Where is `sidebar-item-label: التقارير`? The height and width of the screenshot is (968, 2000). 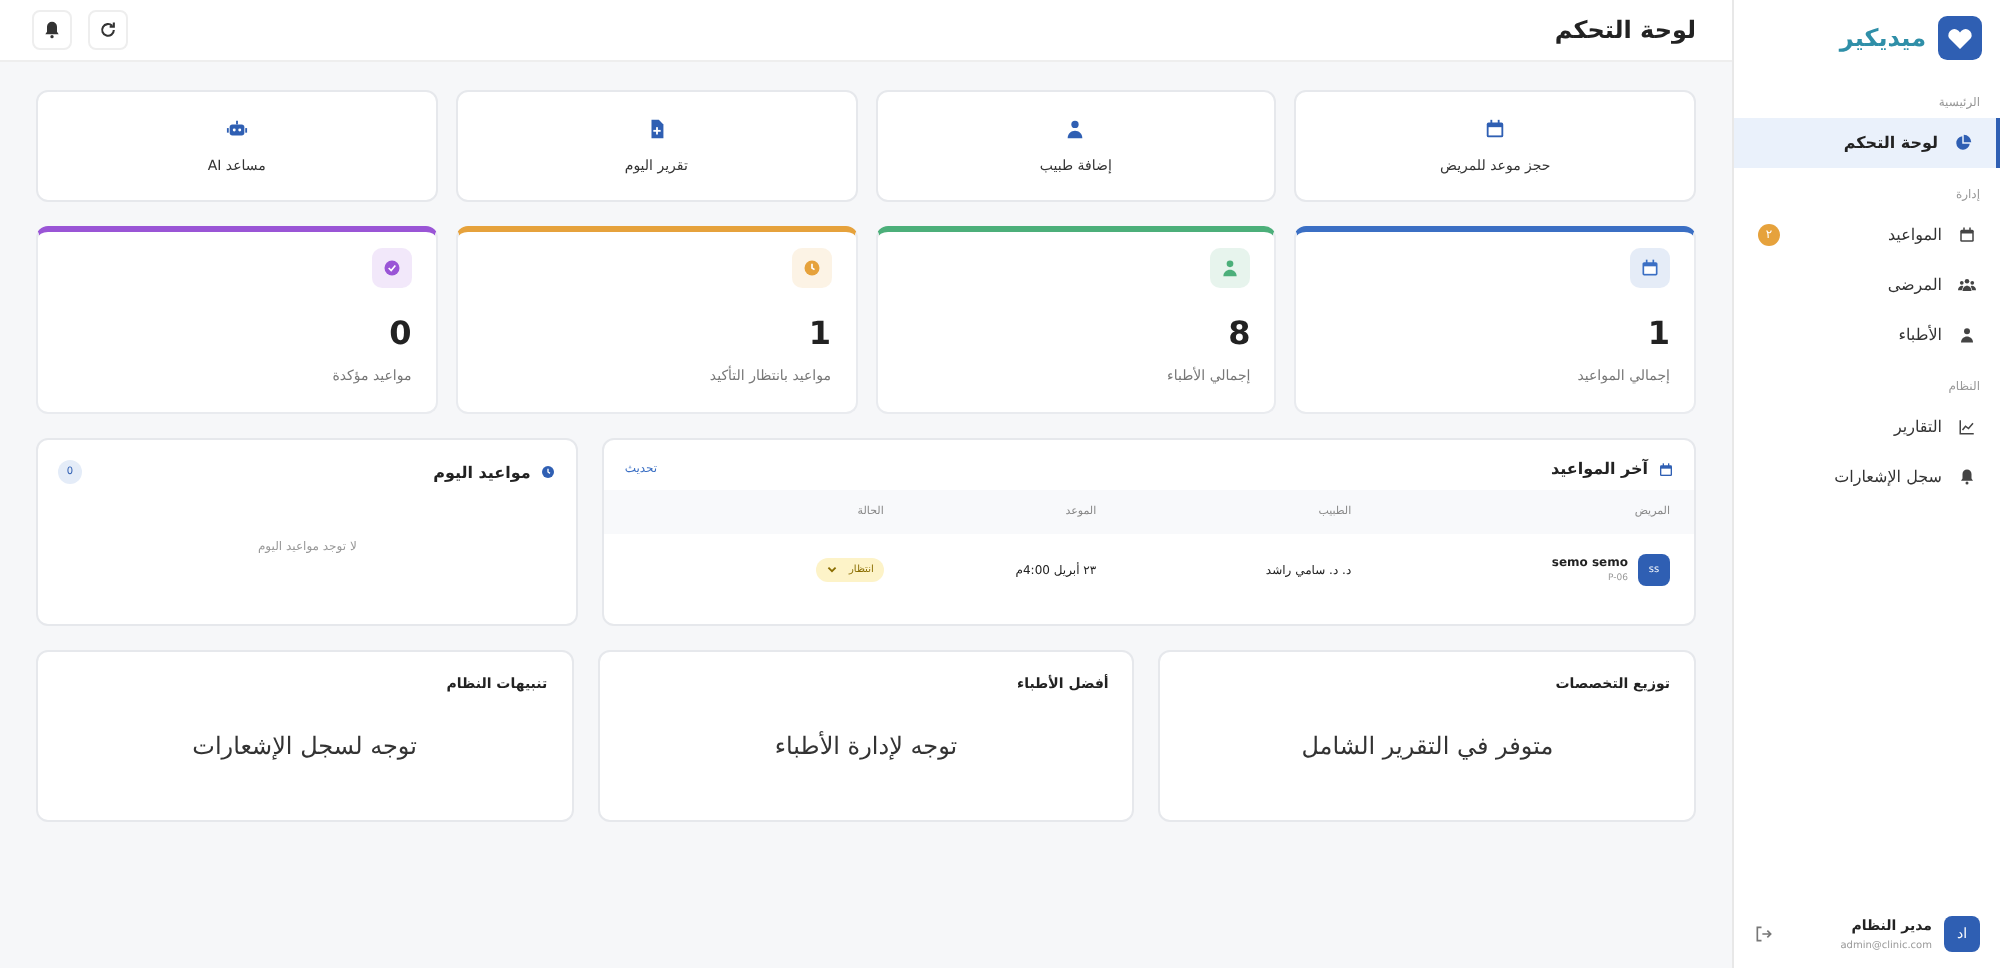 sidebar-item-label: التقارير is located at coordinates (1917, 427).